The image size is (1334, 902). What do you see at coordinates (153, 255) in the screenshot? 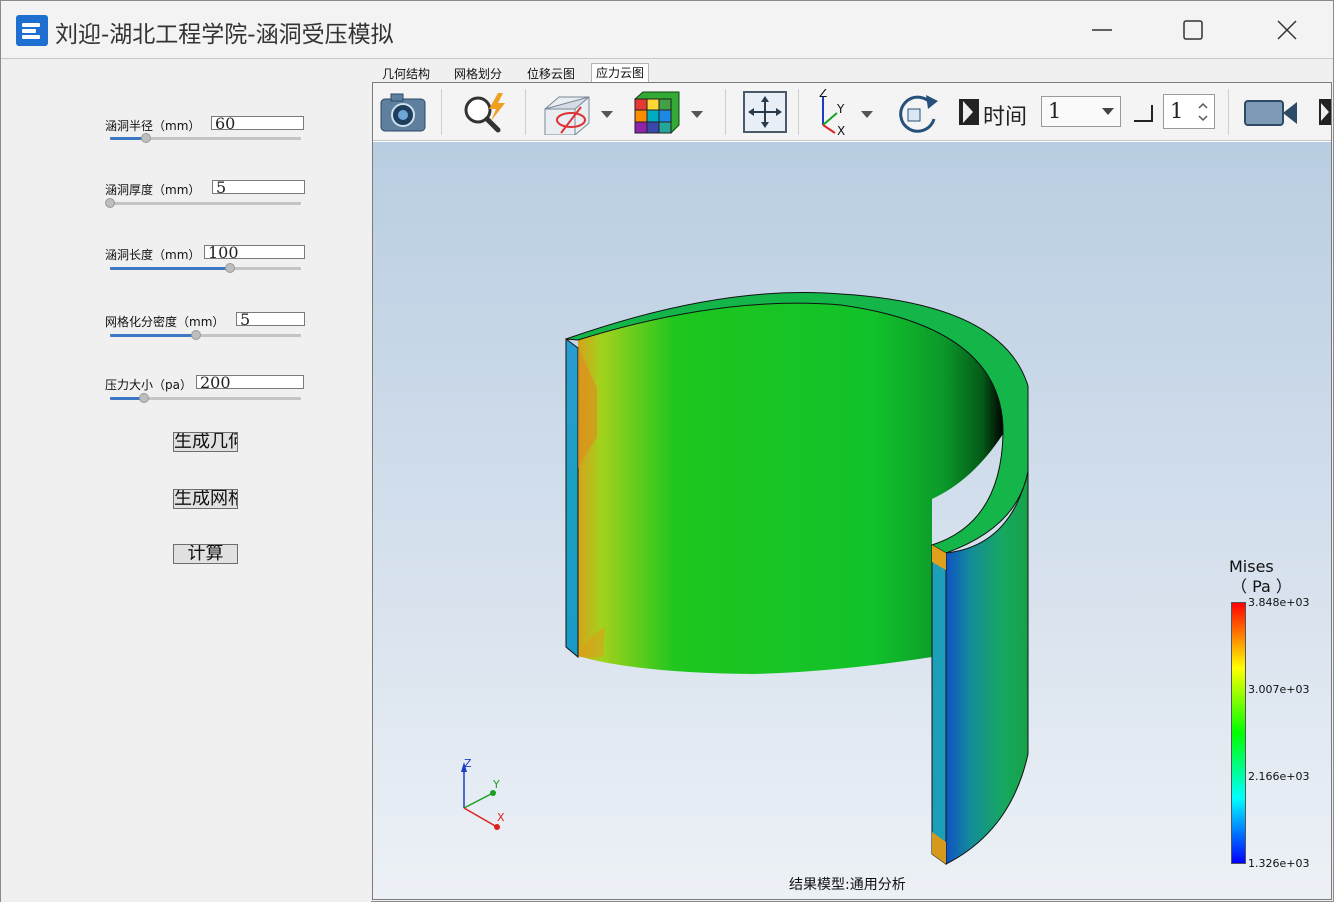
I see `length-label: 涵洞长度（mm）` at bounding box center [153, 255].